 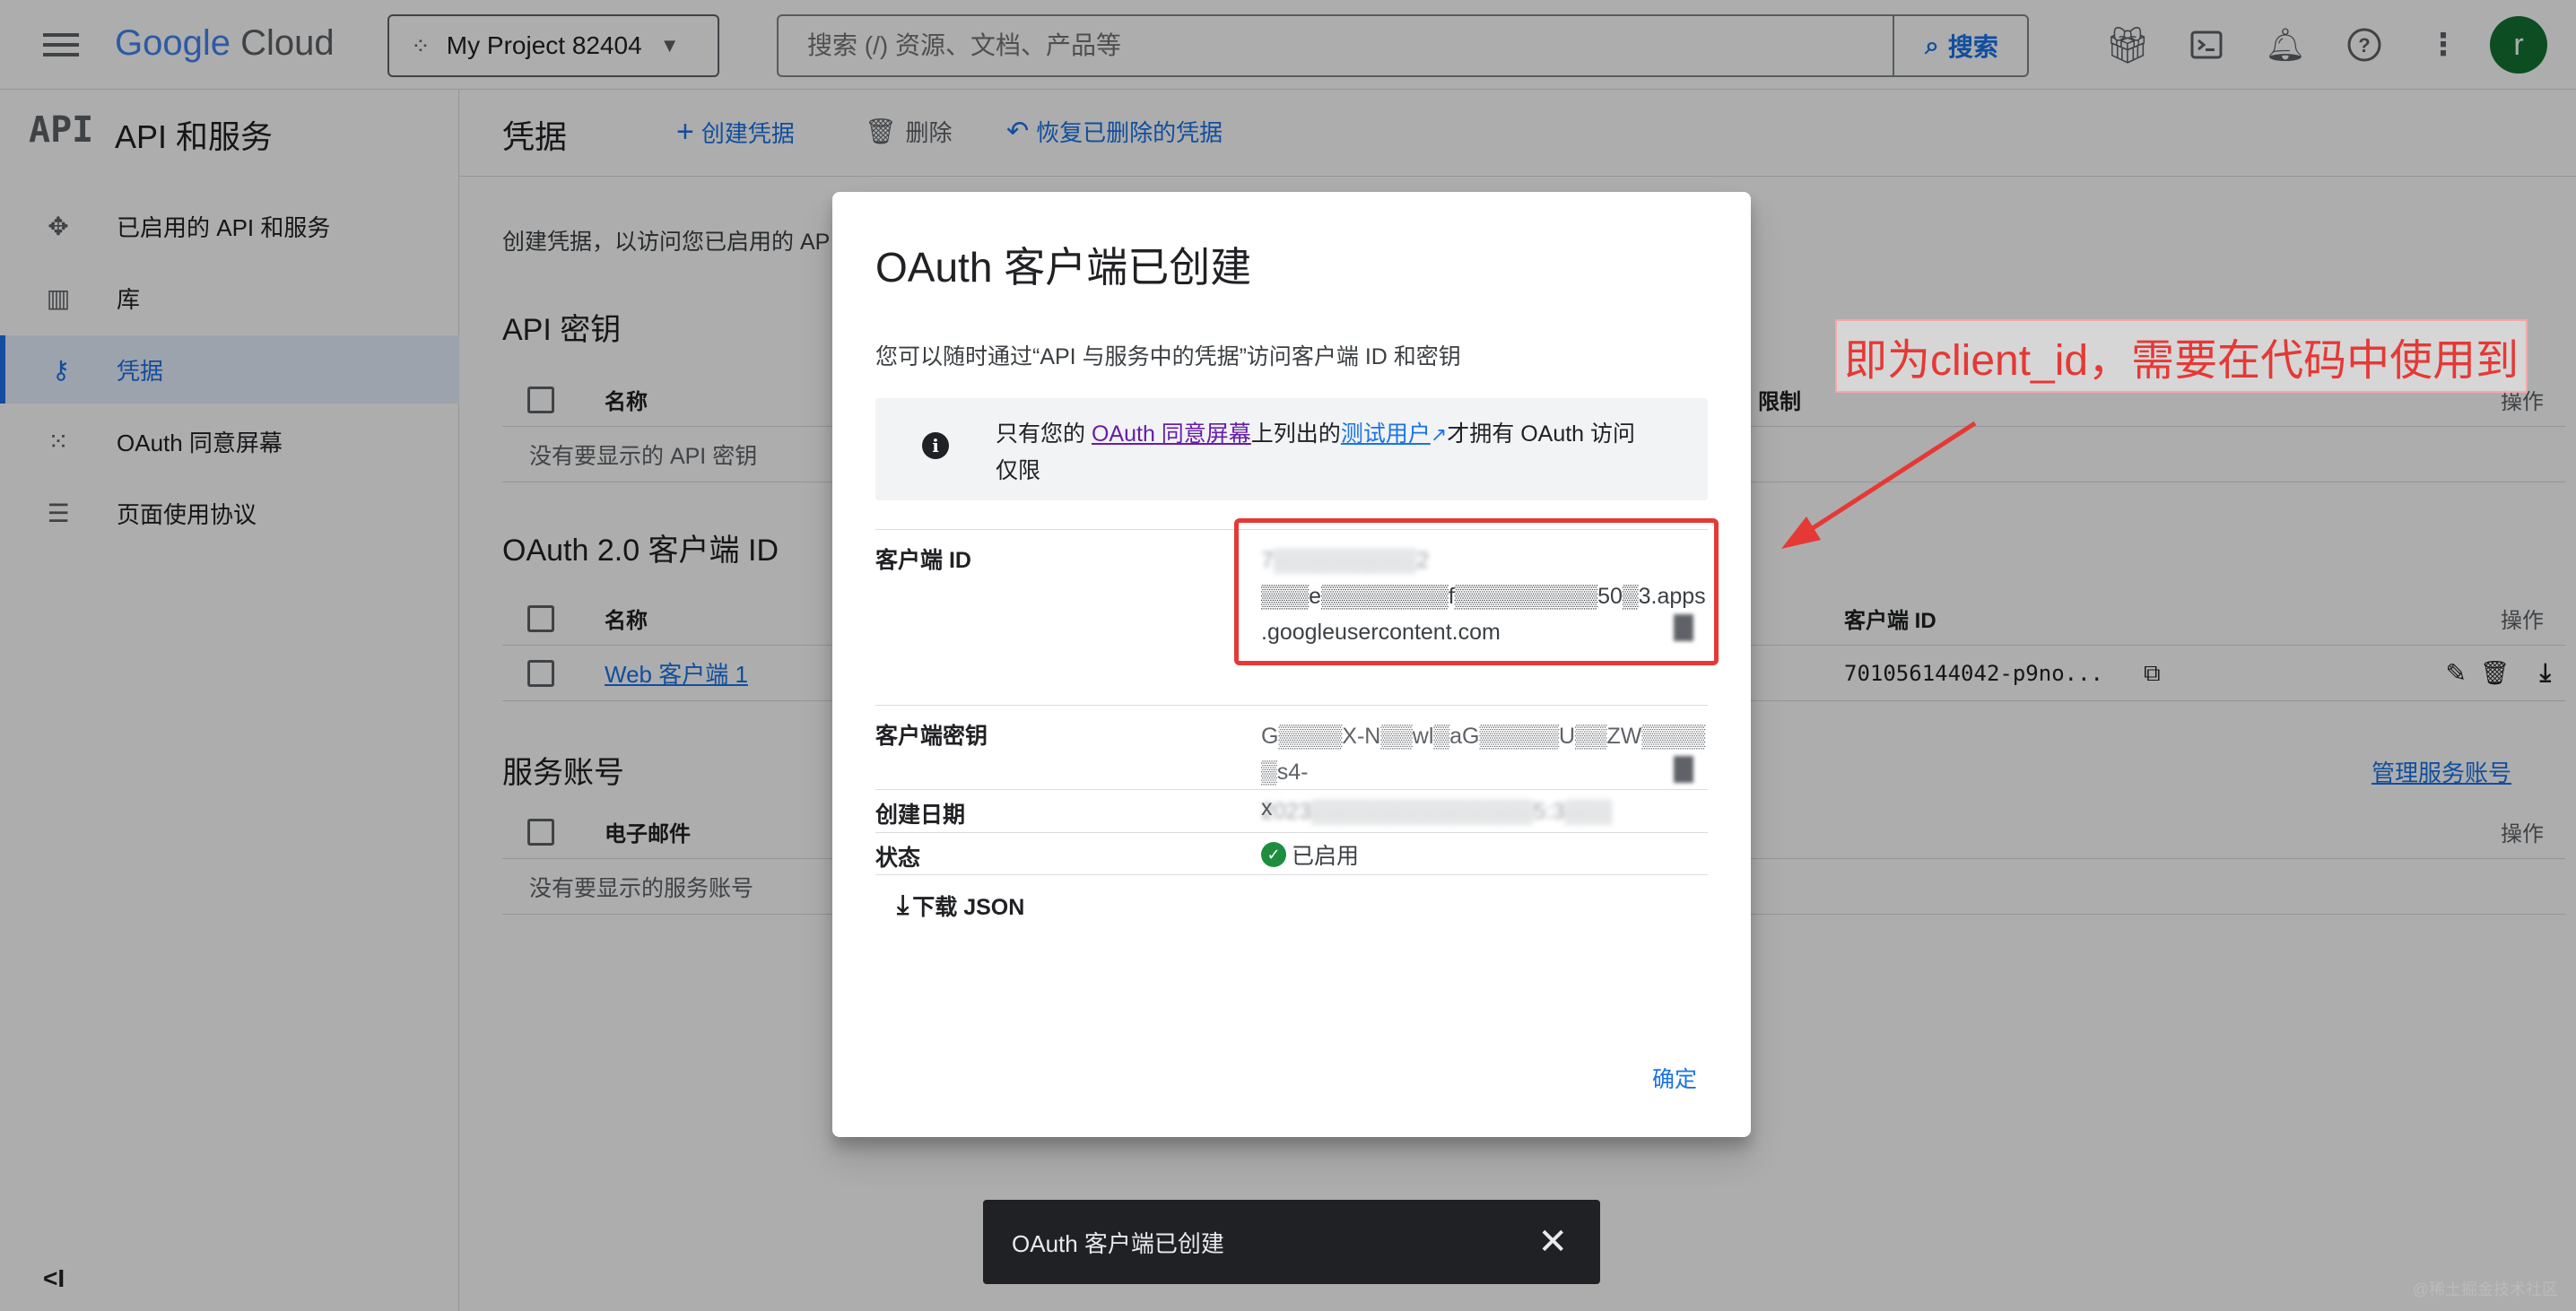 I want to click on dialog-description: 您可以随时通过“API 与服务中的凭据”访问客户端 ID 和密钥, so click(x=1168, y=356).